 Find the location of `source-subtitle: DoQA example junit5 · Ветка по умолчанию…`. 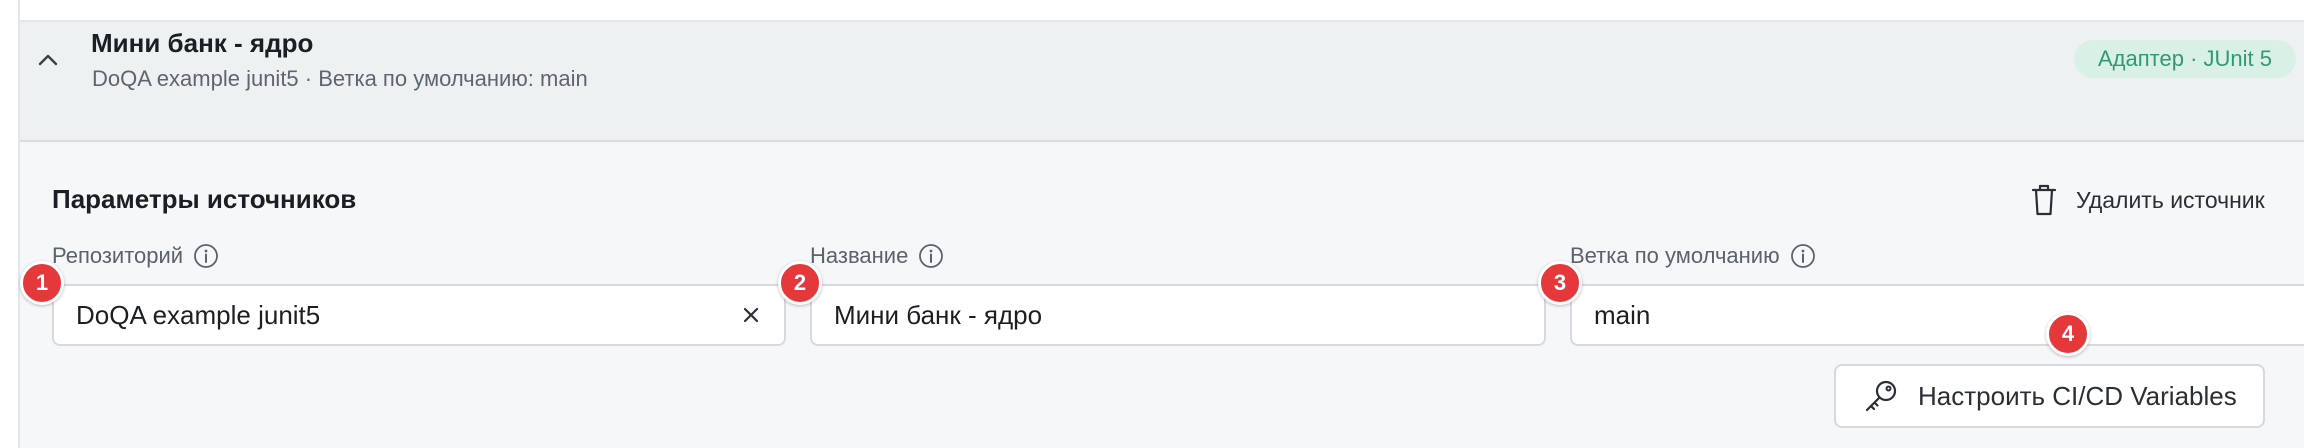

source-subtitle: DoQA example junit5 · Ветка по умолчанию… is located at coordinates (340, 78).